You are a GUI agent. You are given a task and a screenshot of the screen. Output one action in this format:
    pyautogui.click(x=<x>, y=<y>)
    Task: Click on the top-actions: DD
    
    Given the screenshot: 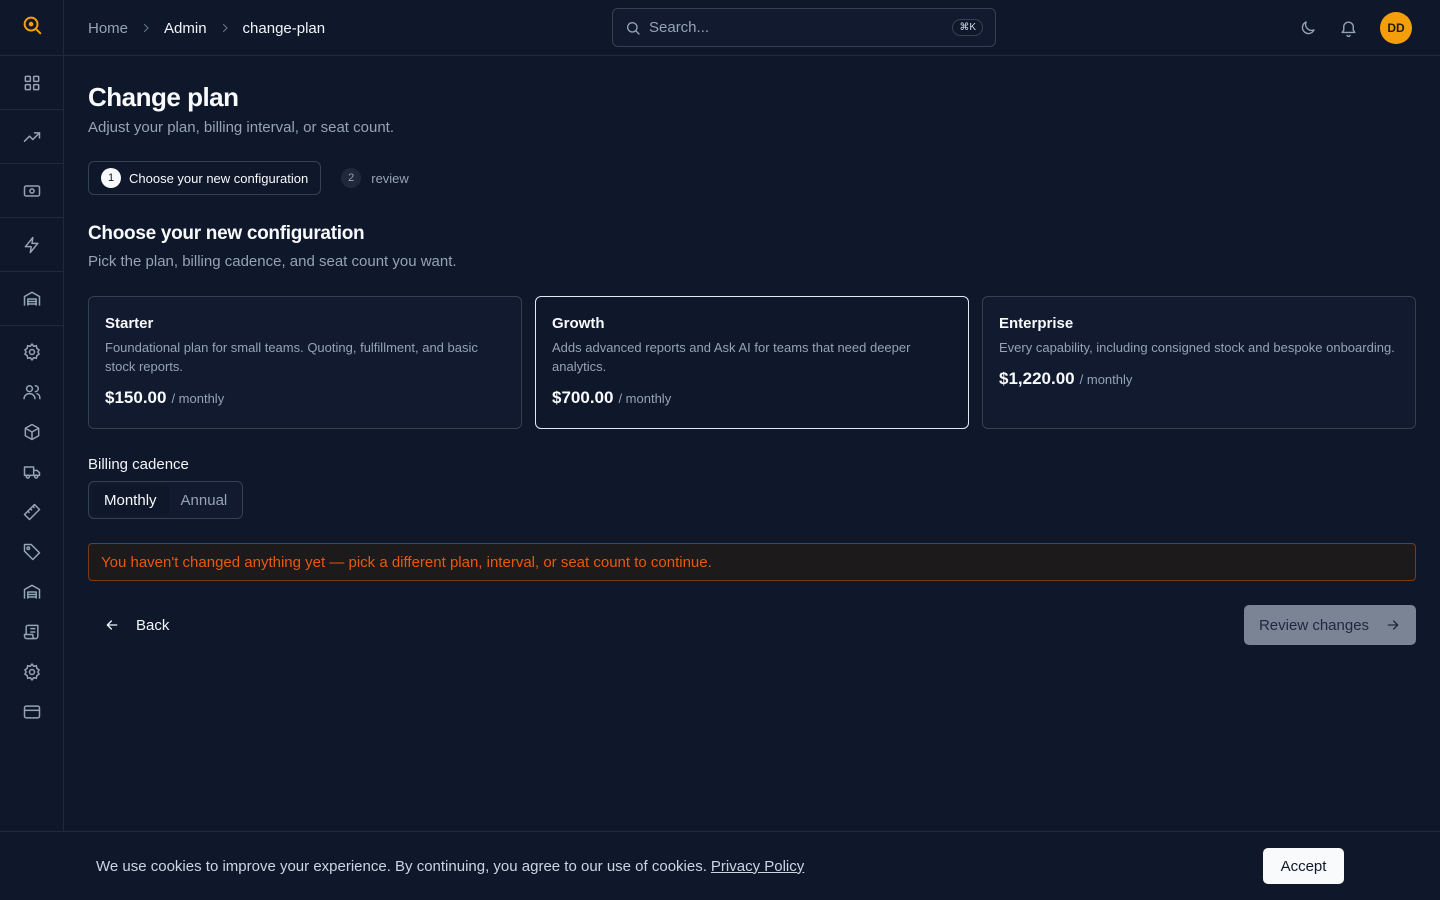 What is the action you would take?
    pyautogui.click(x=1355, y=28)
    